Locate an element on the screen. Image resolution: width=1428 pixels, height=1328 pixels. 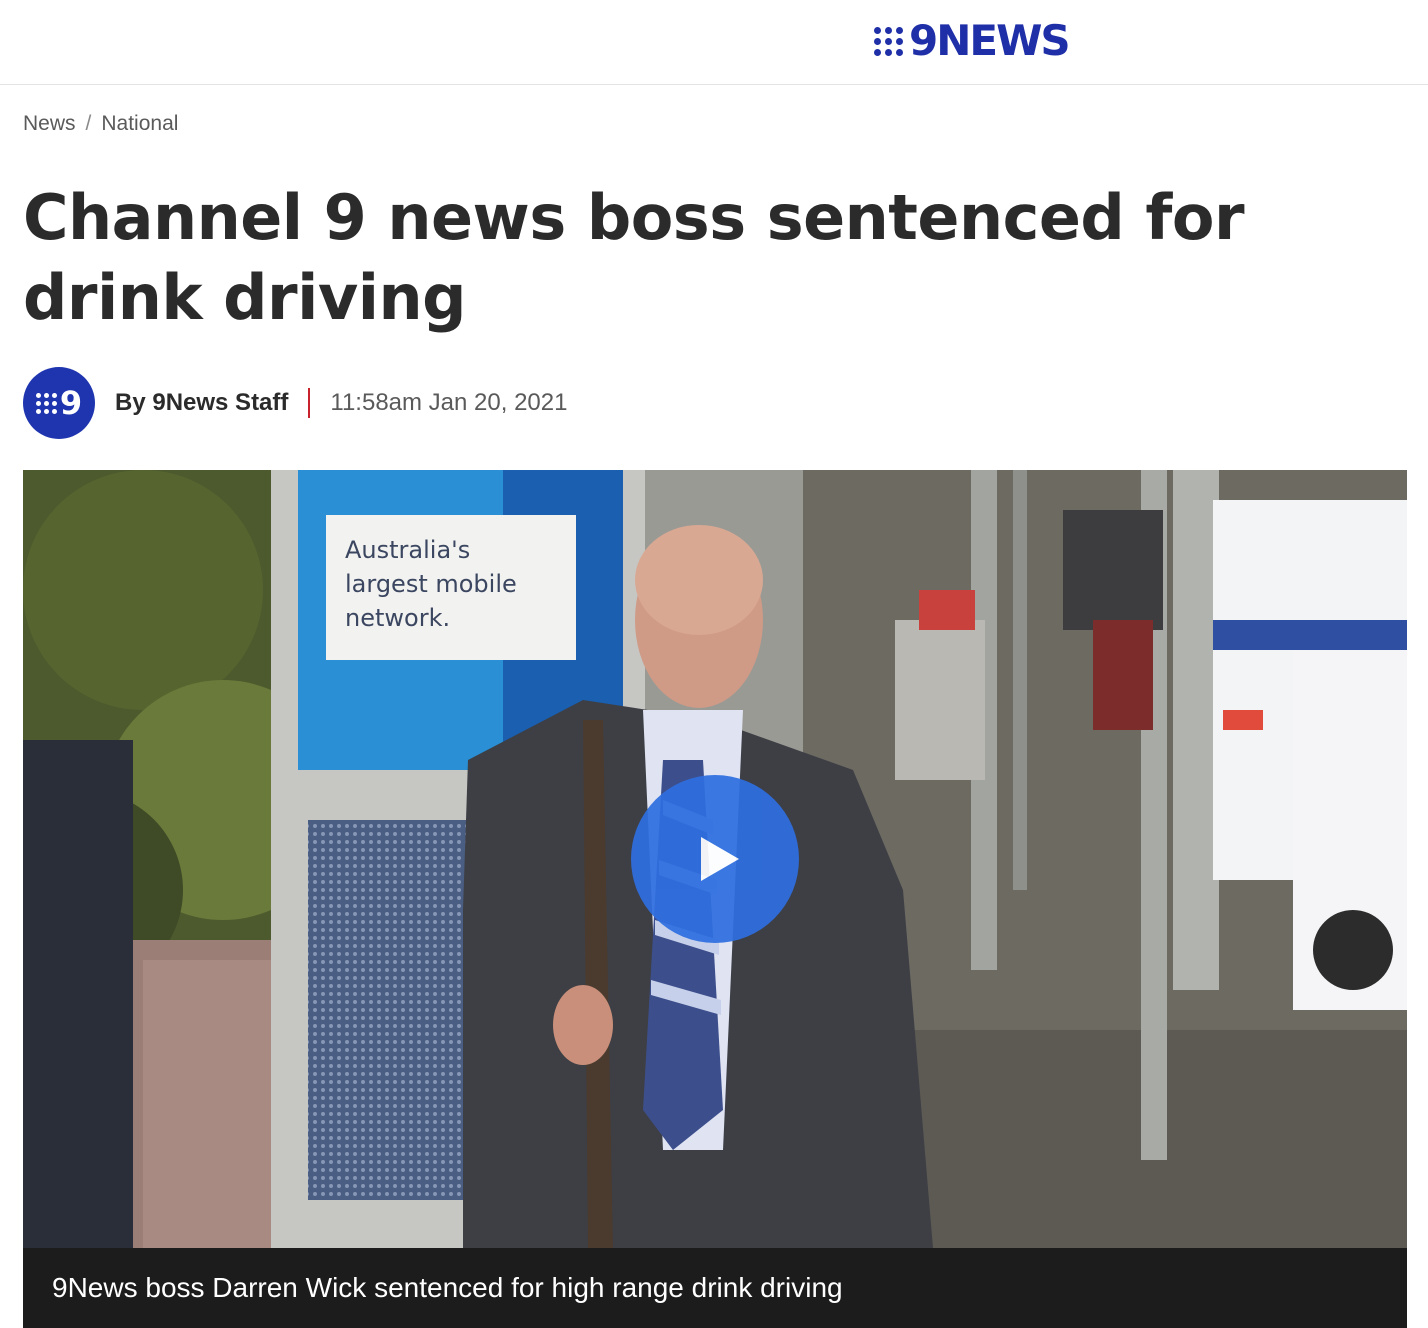
publish-timestamp: 11:58am Jan 20, 2021 is located at coordinates (449, 402).